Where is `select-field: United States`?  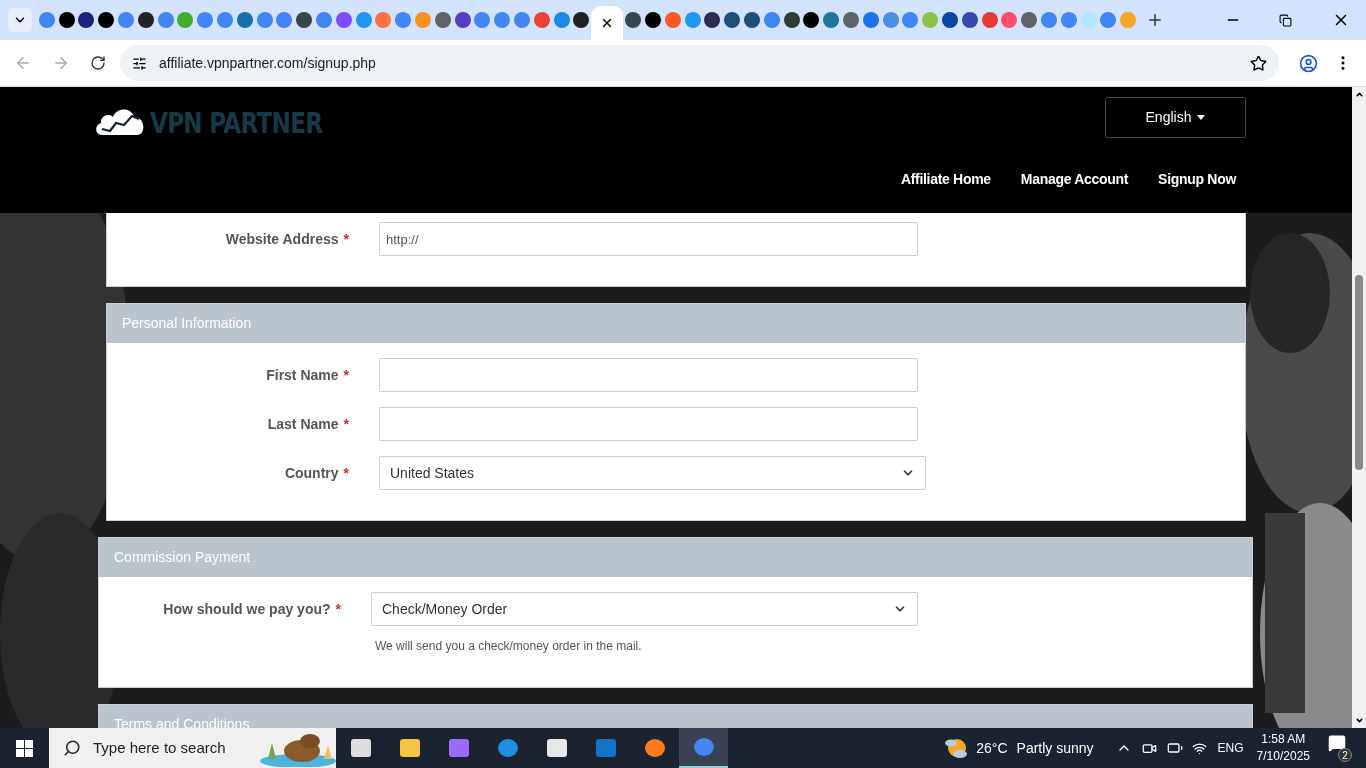
select-field: United States is located at coordinates (652, 473).